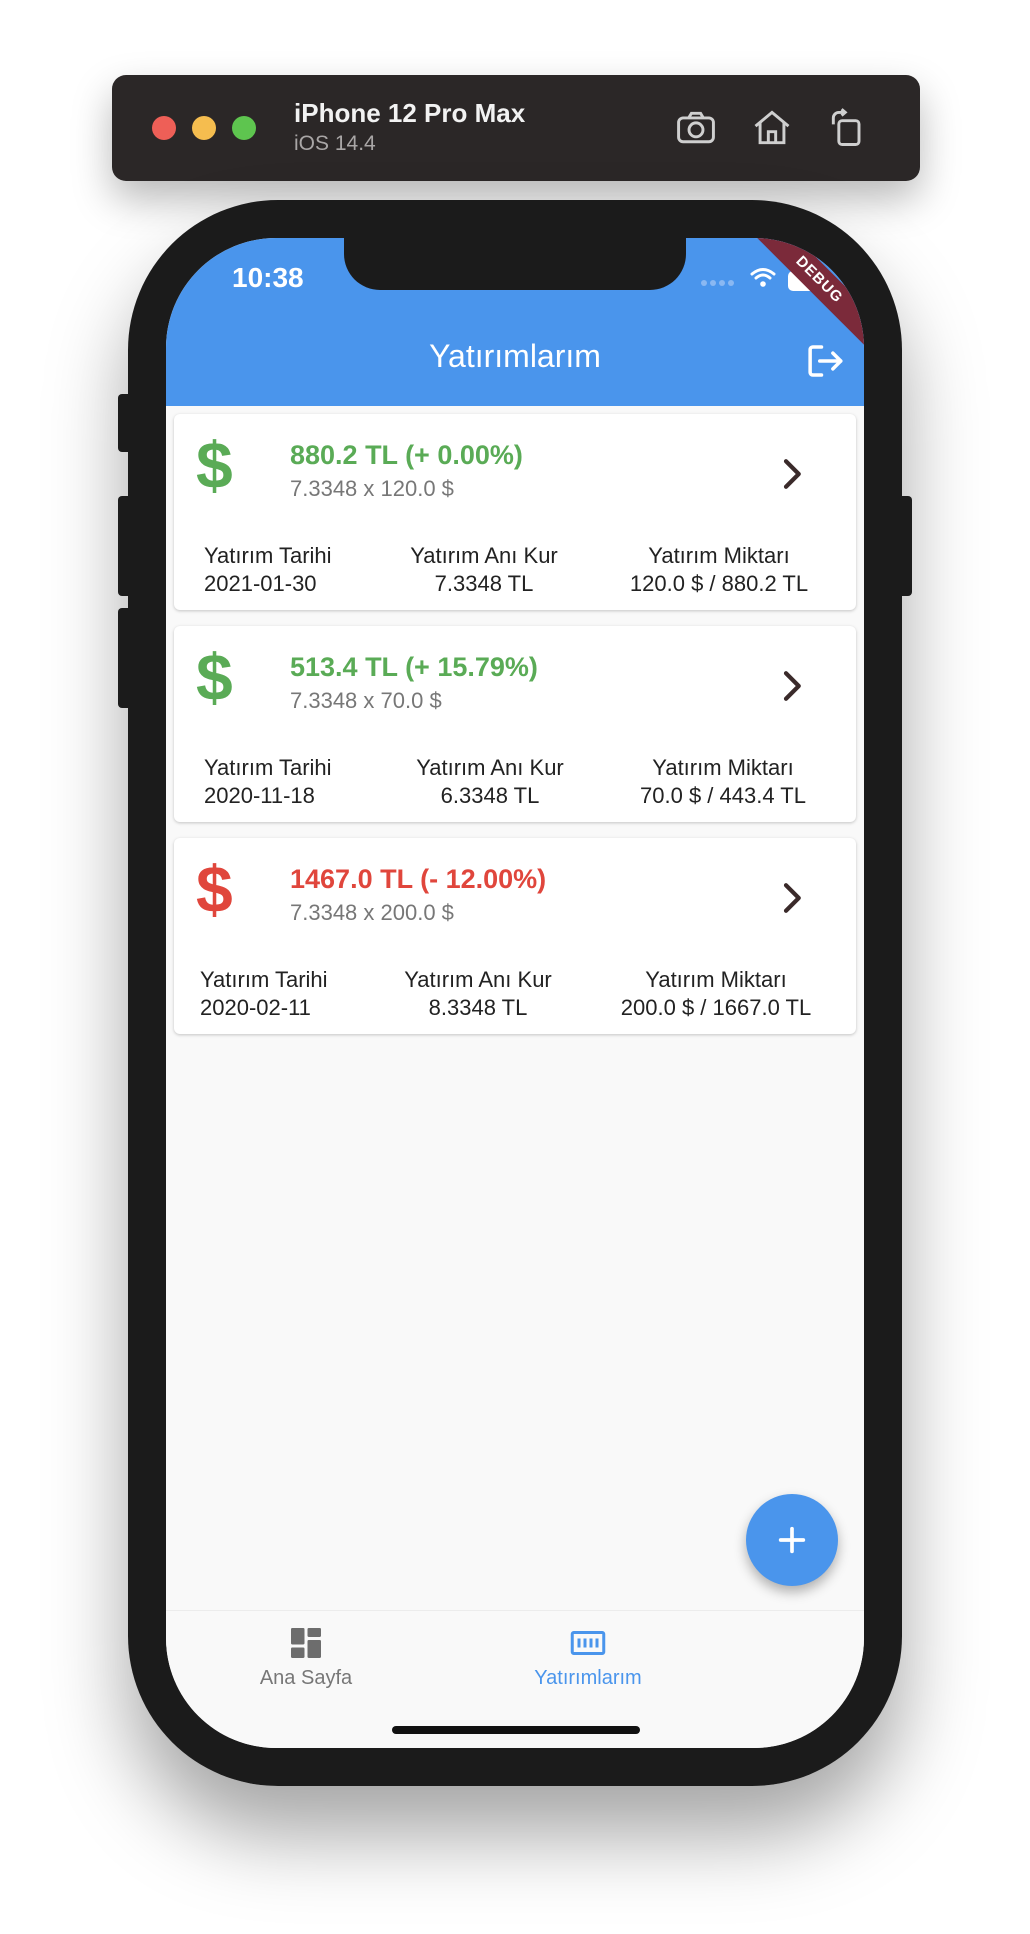  What do you see at coordinates (719, 570) in the screenshot?
I see `investment-amount-col: Yatırım Miktarı 120.0 $ / 880.2 TL` at bounding box center [719, 570].